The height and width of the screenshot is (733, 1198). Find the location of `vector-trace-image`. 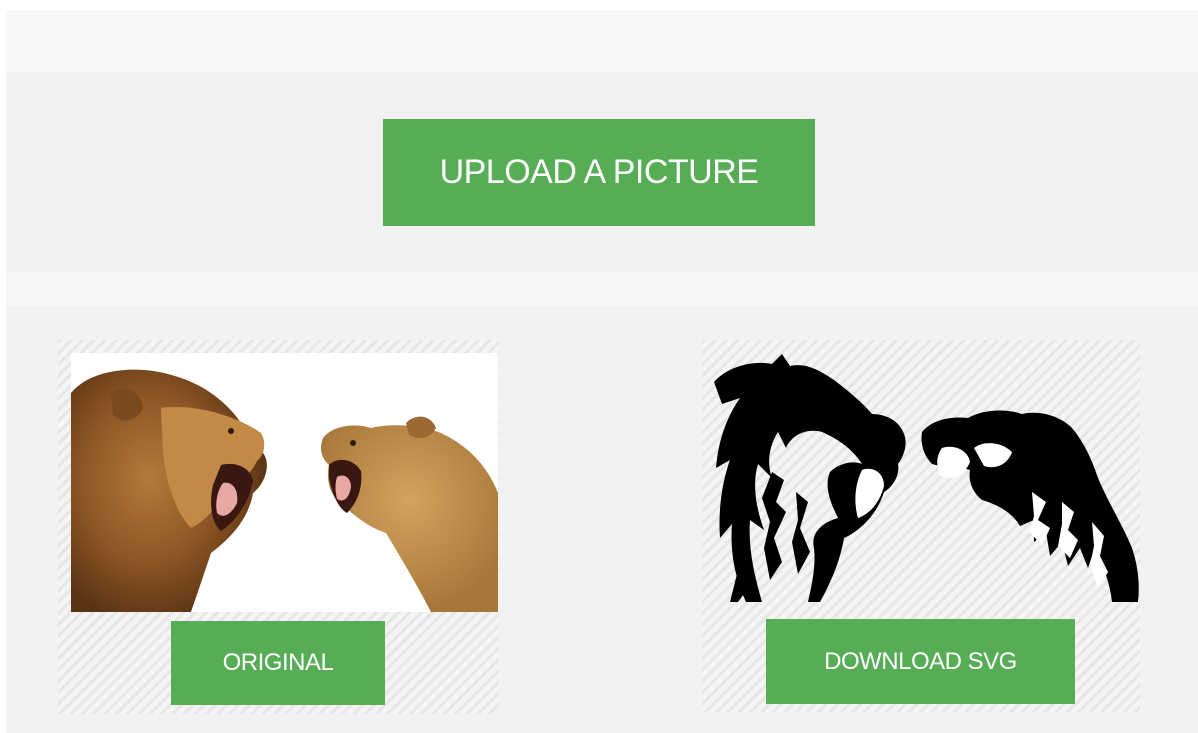

vector-trace-image is located at coordinates (926, 478).